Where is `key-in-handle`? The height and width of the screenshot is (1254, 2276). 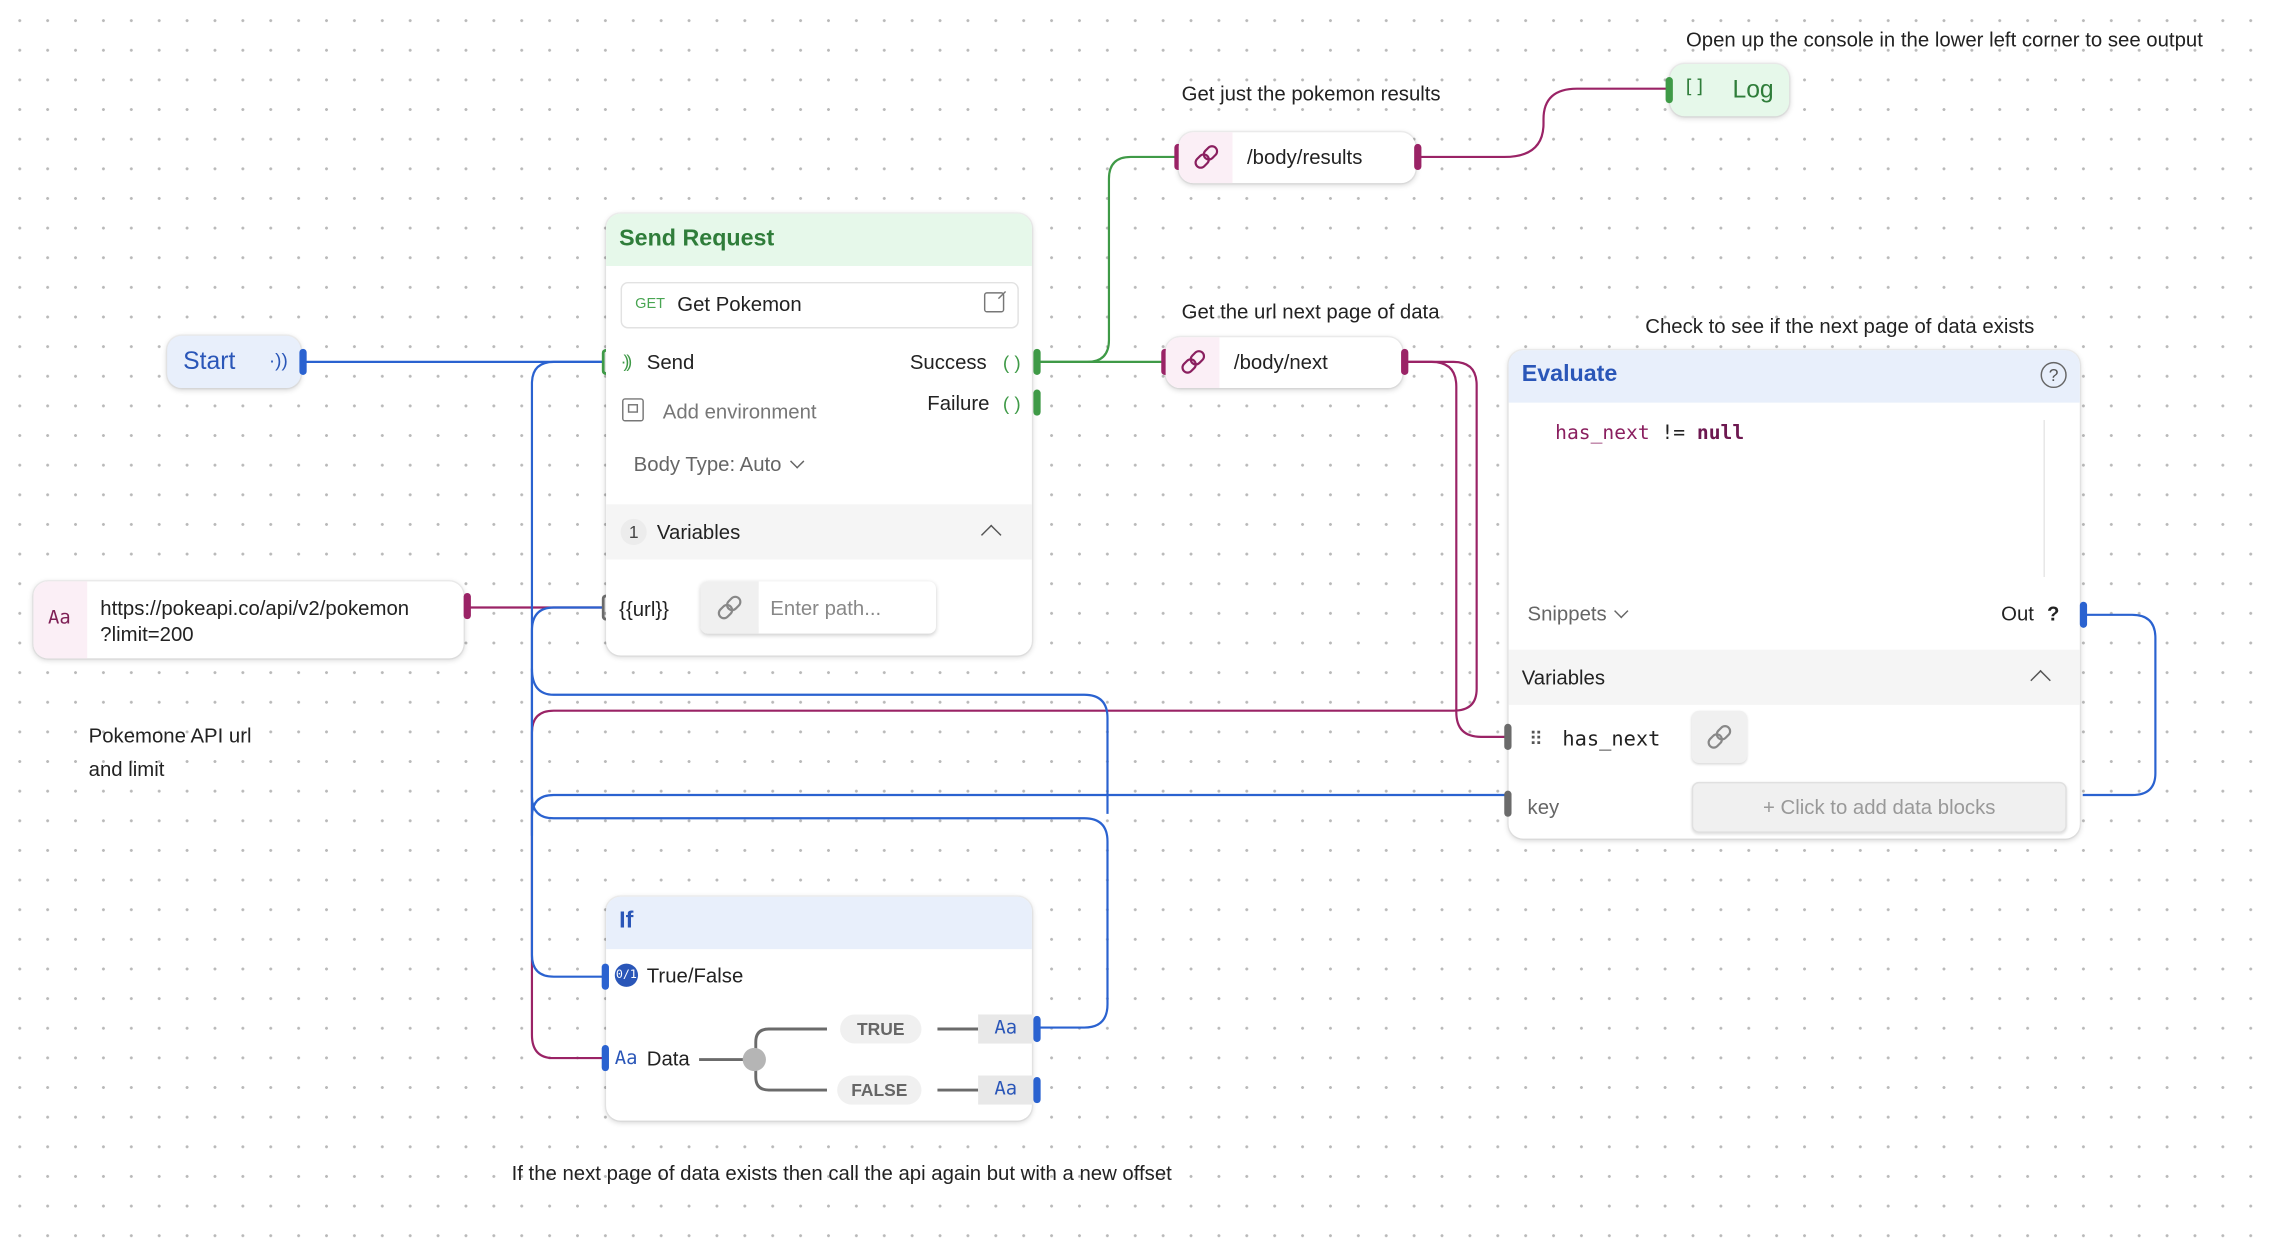 key-in-handle is located at coordinates (1508, 803).